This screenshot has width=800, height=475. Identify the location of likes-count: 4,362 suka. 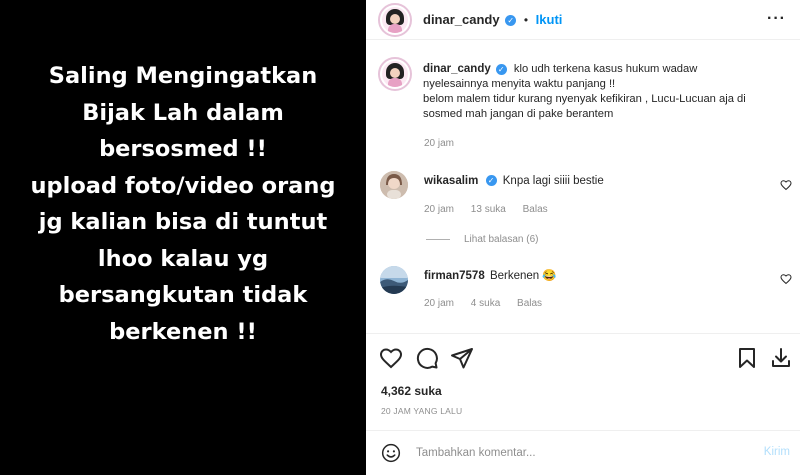
(411, 391).